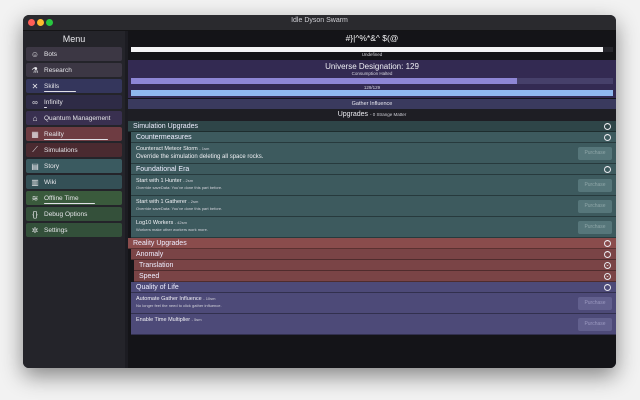 The height and width of the screenshot is (400, 640). Describe the element at coordinates (58, 70) in the screenshot. I see `sidebar-item-label: Research` at that location.